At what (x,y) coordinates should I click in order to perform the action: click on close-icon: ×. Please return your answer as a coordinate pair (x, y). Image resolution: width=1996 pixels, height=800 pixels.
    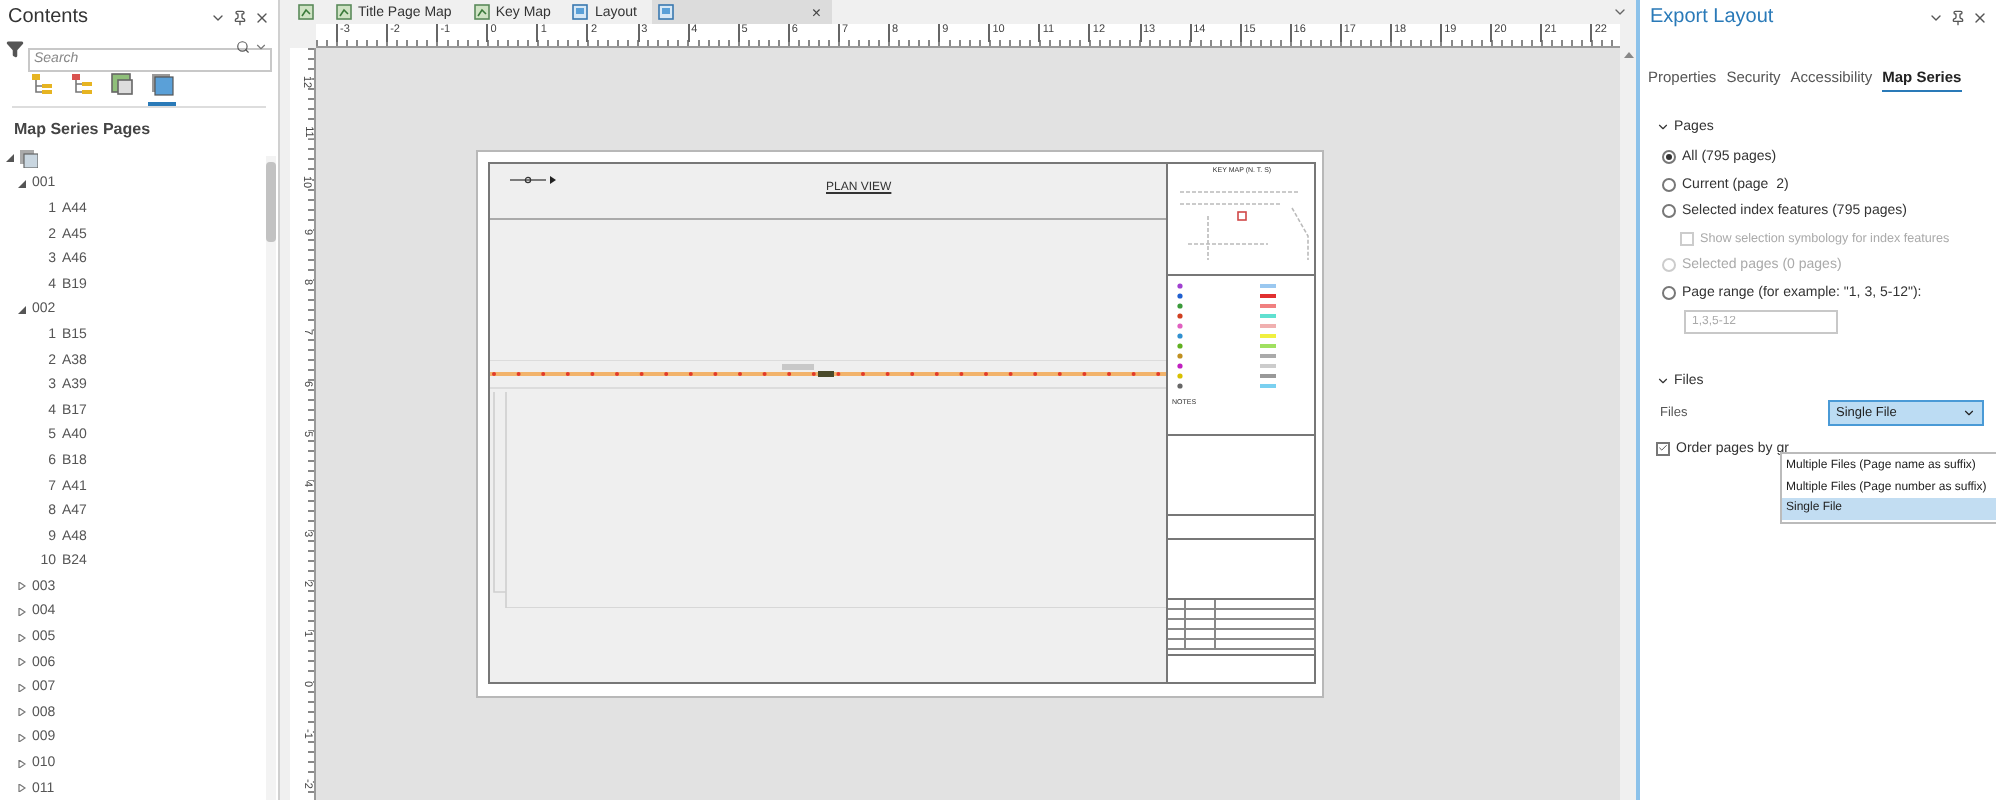
    Looking at the image, I should click on (816, 12).